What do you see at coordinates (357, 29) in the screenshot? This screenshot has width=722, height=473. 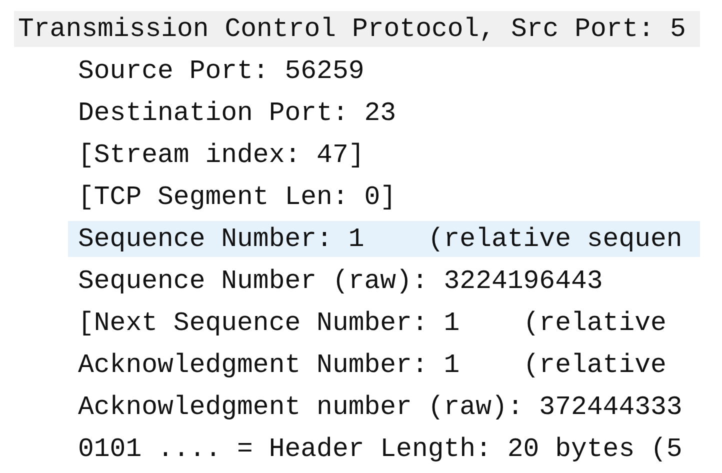 I see `protocol-header-row: Transmission Control Protocol, Src Port: 5` at bounding box center [357, 29].